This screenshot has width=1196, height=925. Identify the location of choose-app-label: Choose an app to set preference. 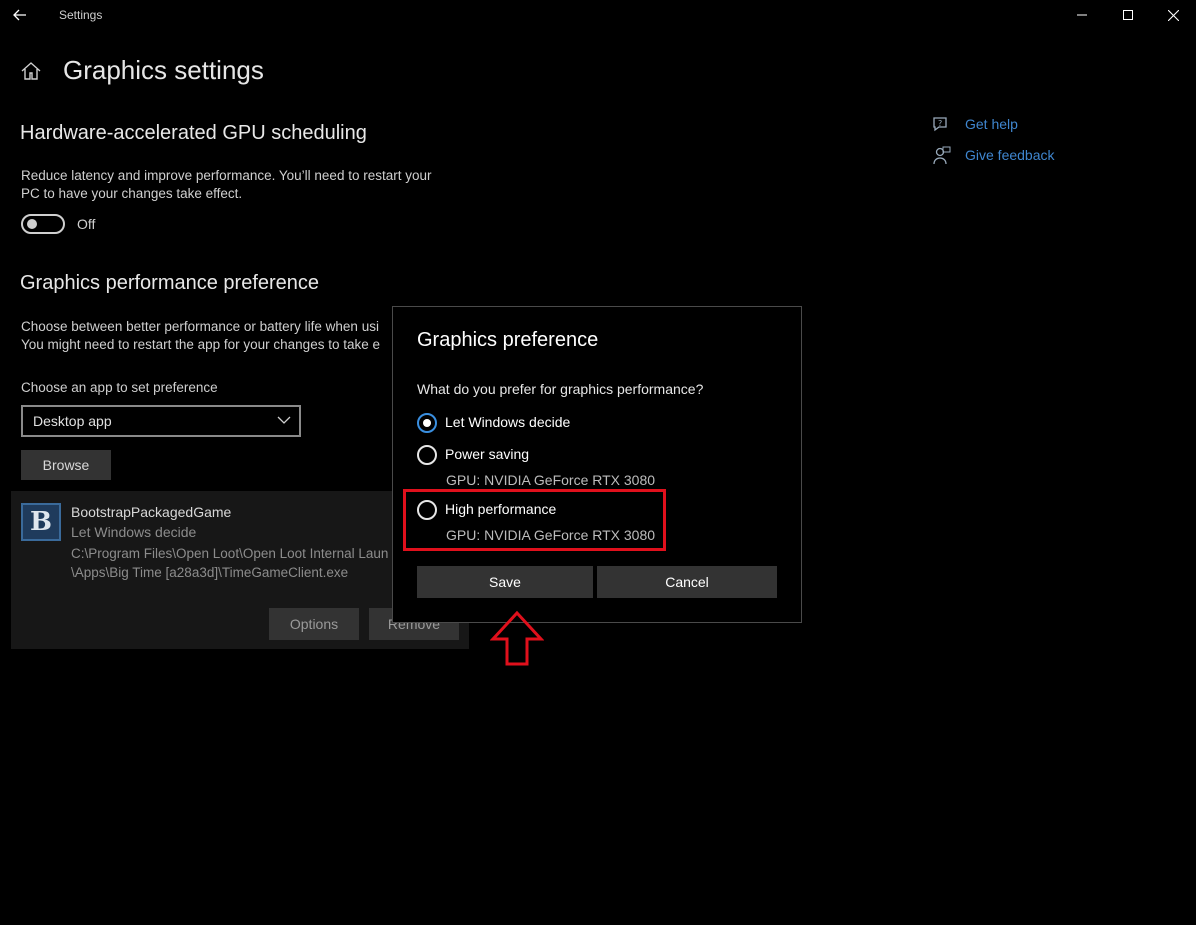
(119, 387).